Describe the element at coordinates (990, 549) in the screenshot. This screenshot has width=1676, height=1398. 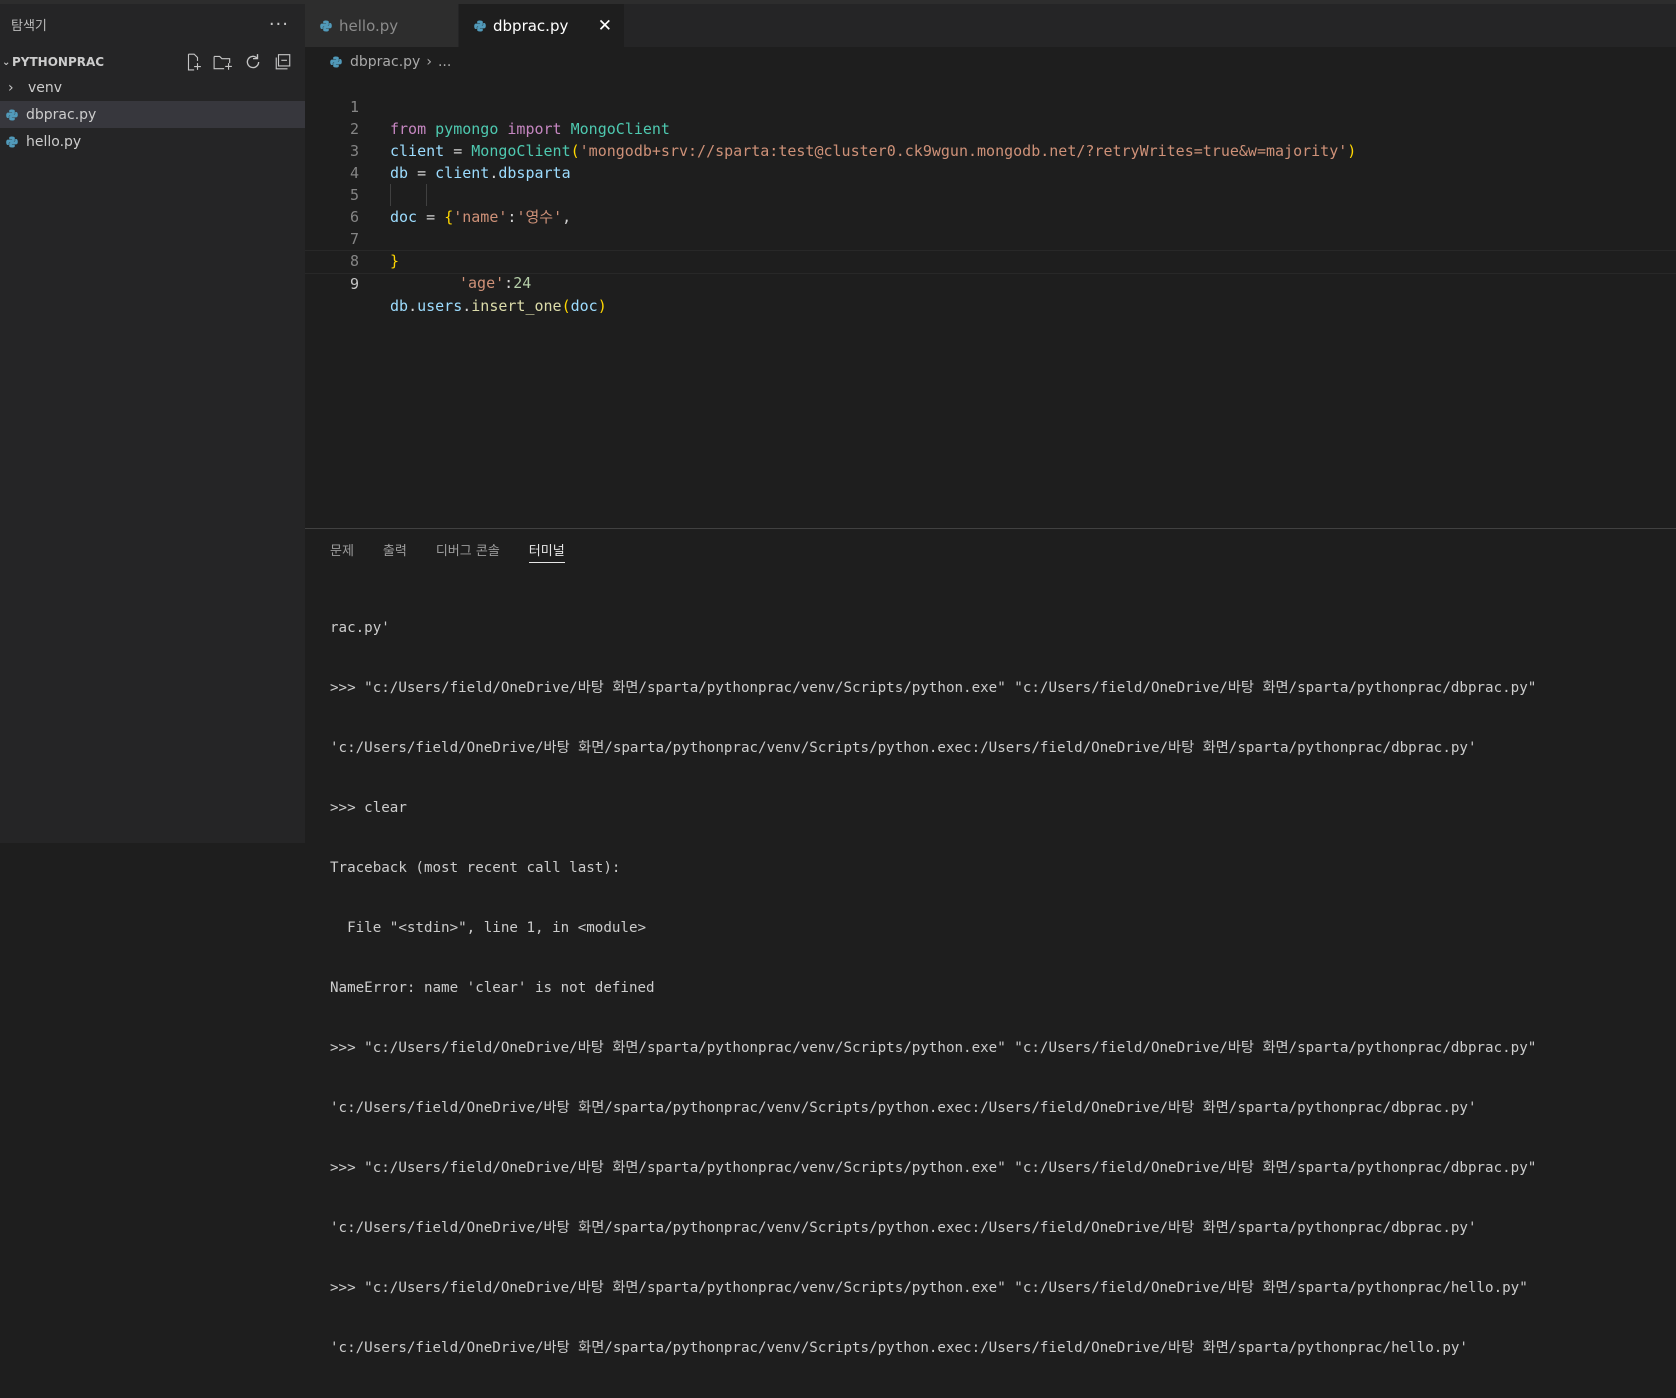
I see `panel-tab-bar: 문제 출력 디버그 콘솔 터미널` at that location.